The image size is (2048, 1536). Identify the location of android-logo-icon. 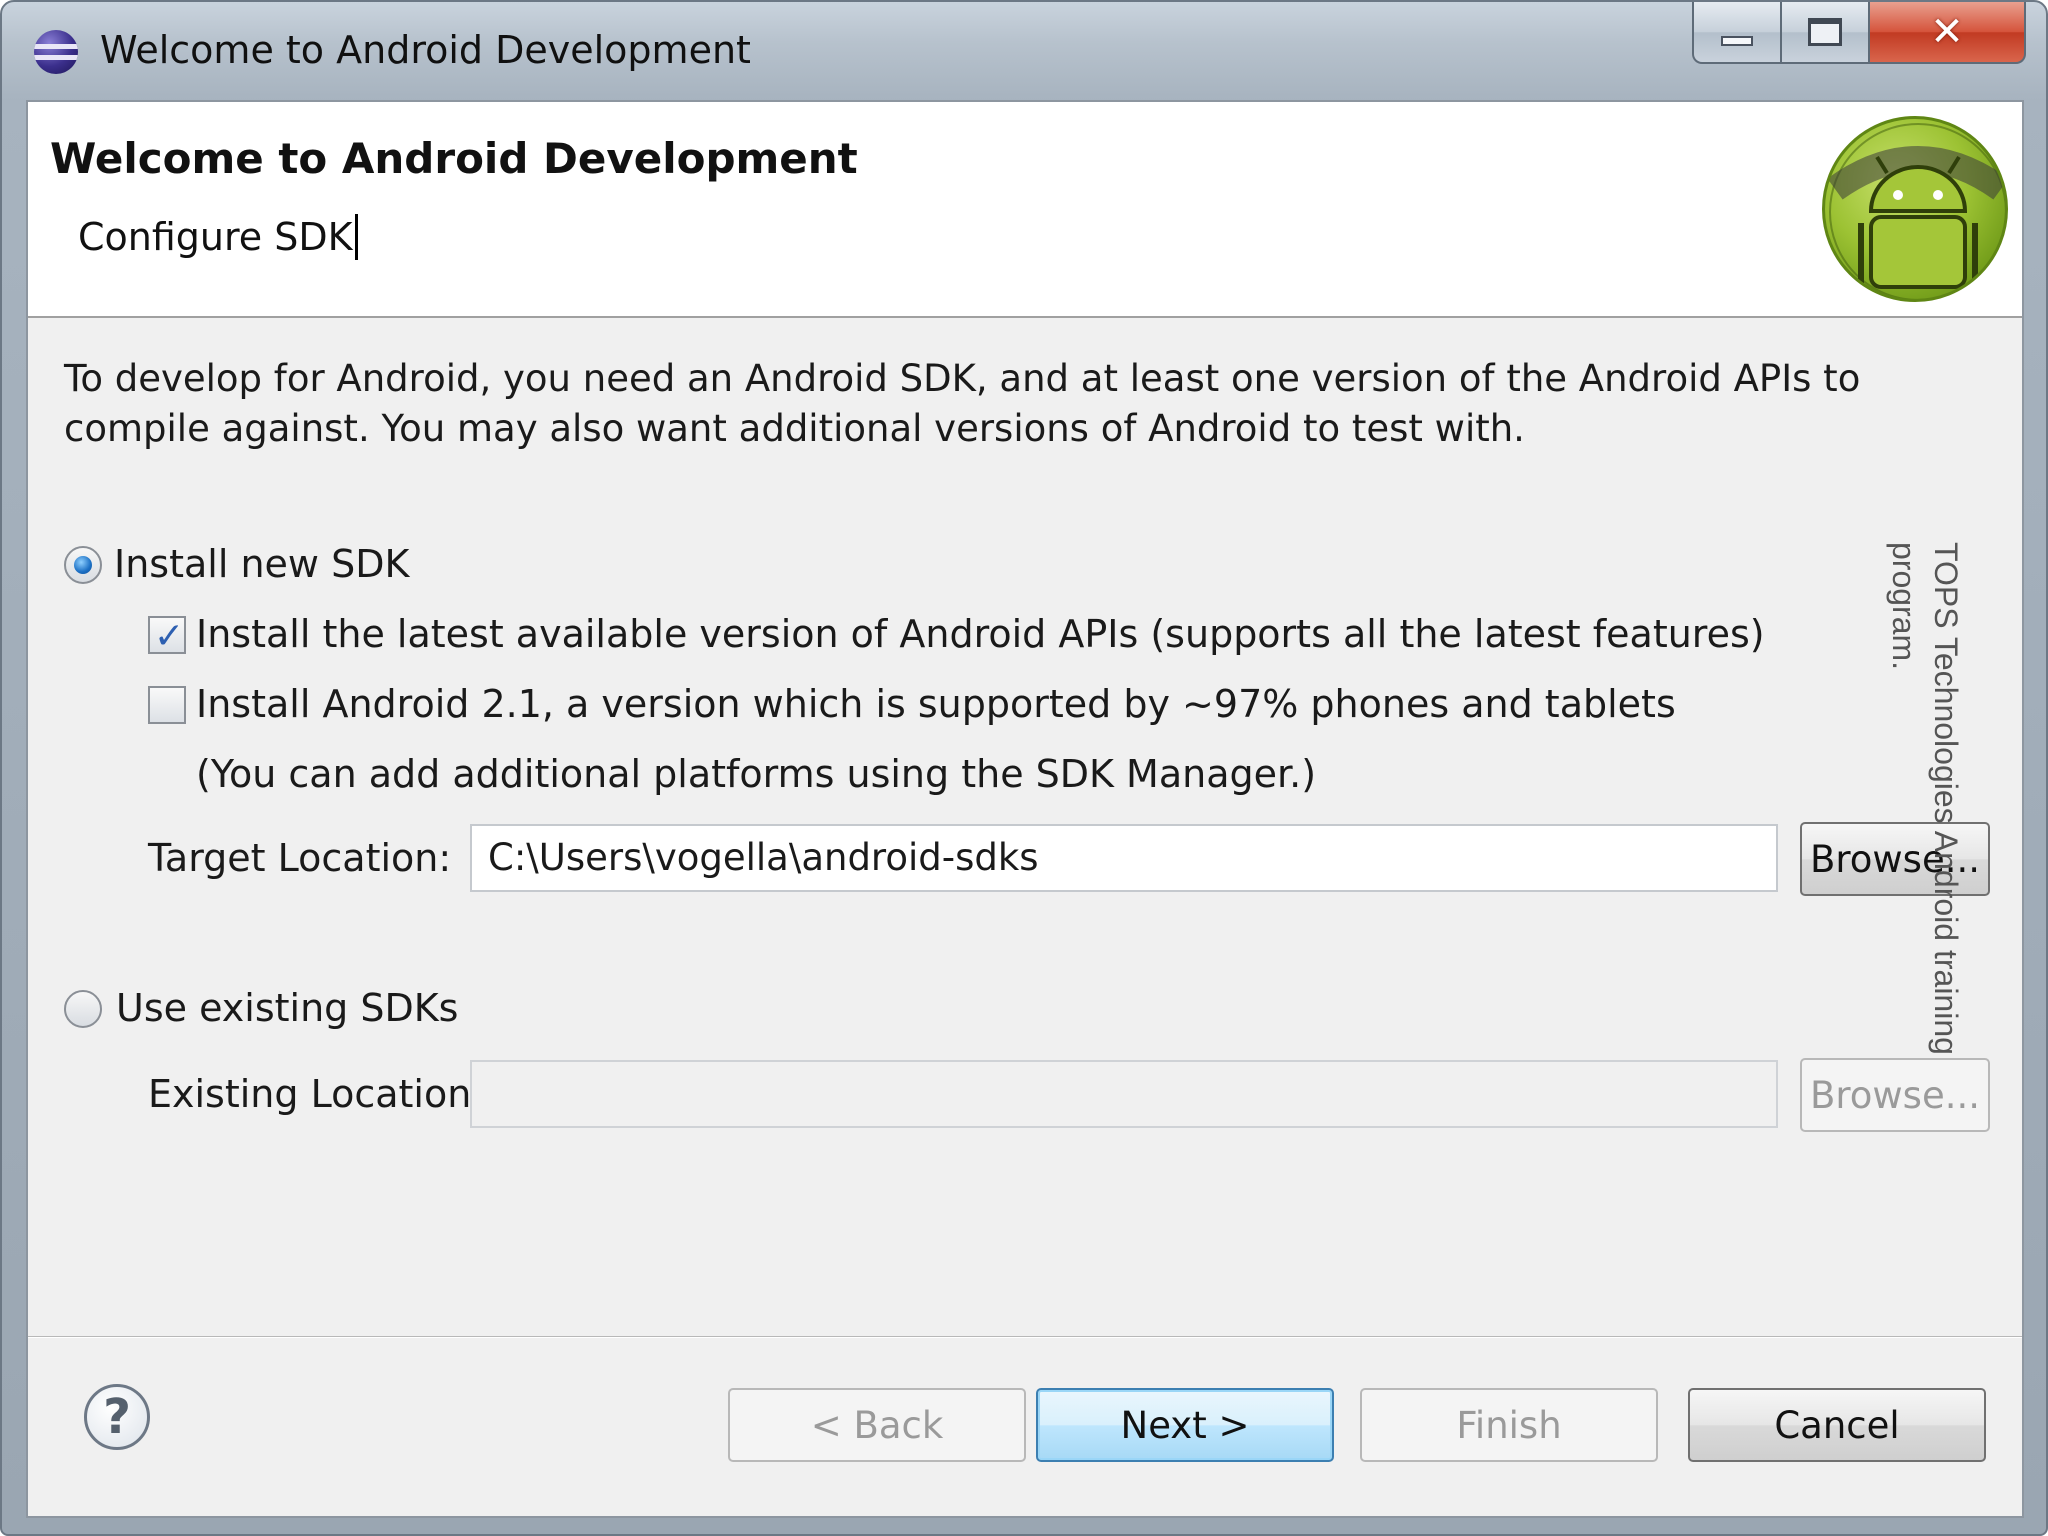
(1915, 209).